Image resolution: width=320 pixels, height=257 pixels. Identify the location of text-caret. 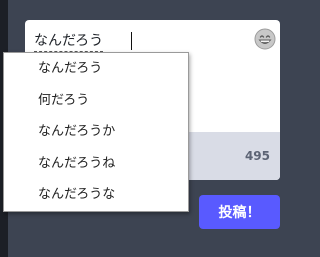
(131, 41).